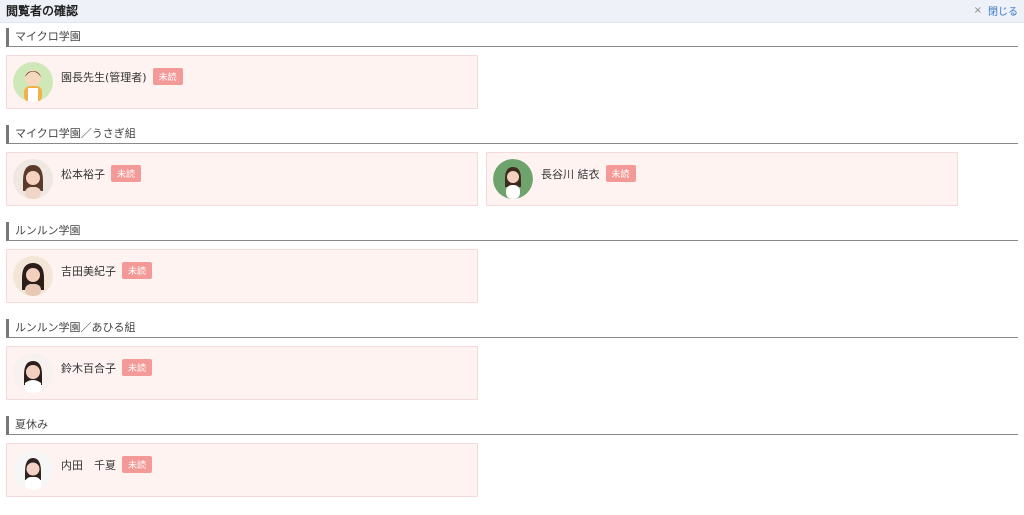  I want to click on viewer-name: 吉田美紀子, so click(88, 271).